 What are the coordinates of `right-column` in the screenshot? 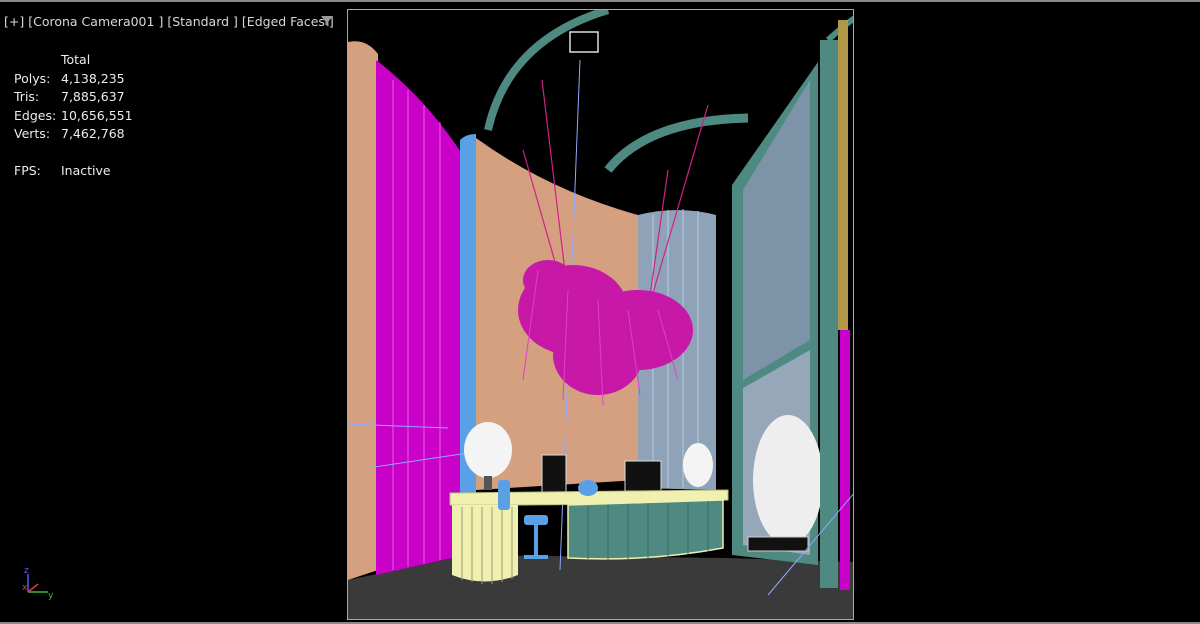 It's located at (829, 314).